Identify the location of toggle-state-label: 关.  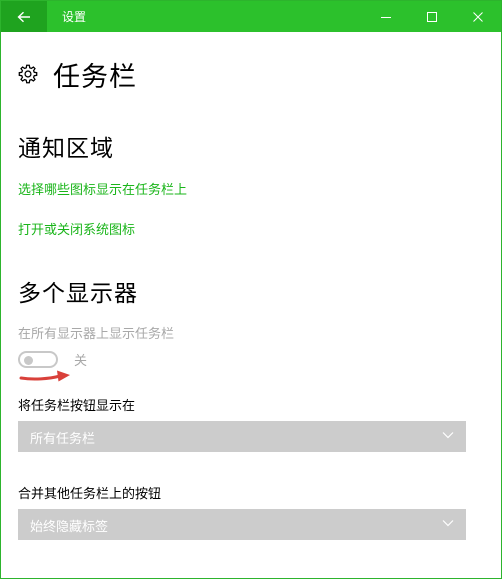
(81, 361).